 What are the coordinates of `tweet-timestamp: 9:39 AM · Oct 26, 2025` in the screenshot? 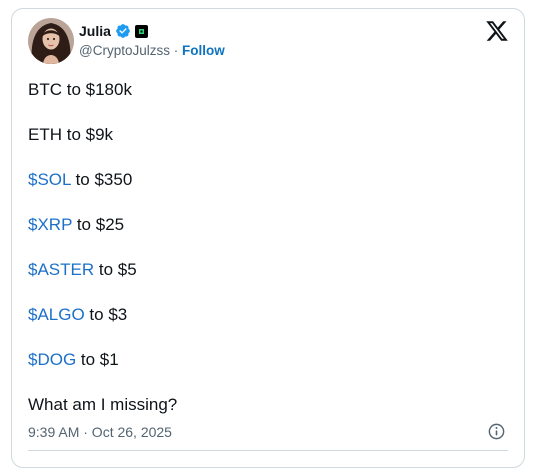 It's located at (100, 432).